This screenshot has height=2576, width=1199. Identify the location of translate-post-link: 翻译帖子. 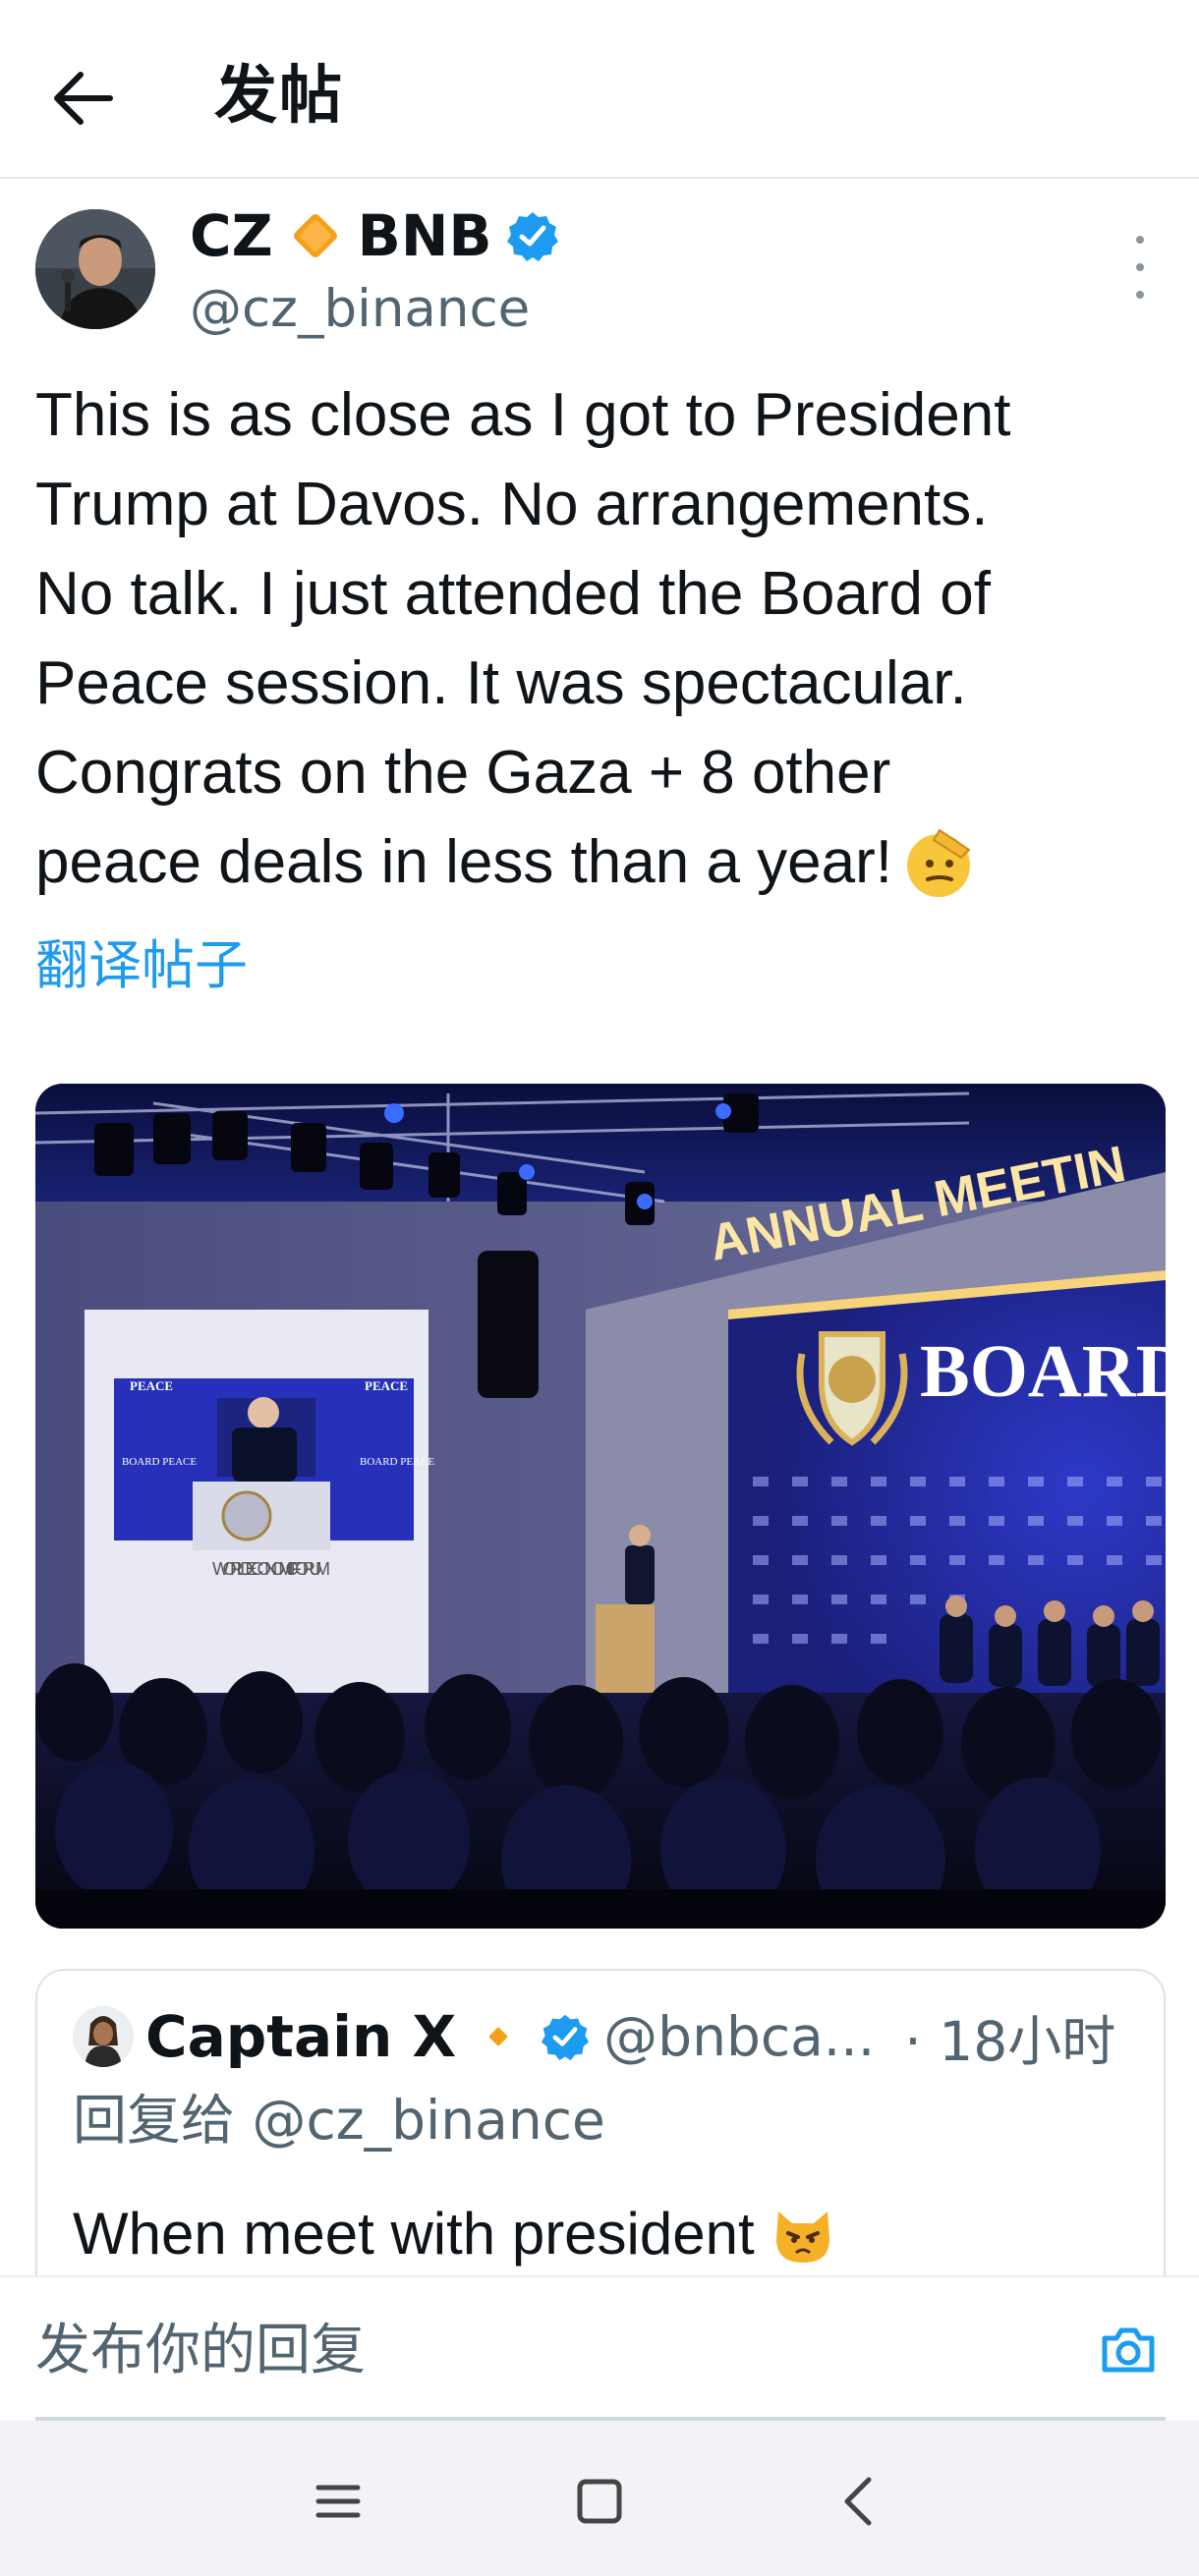
(141, 965).